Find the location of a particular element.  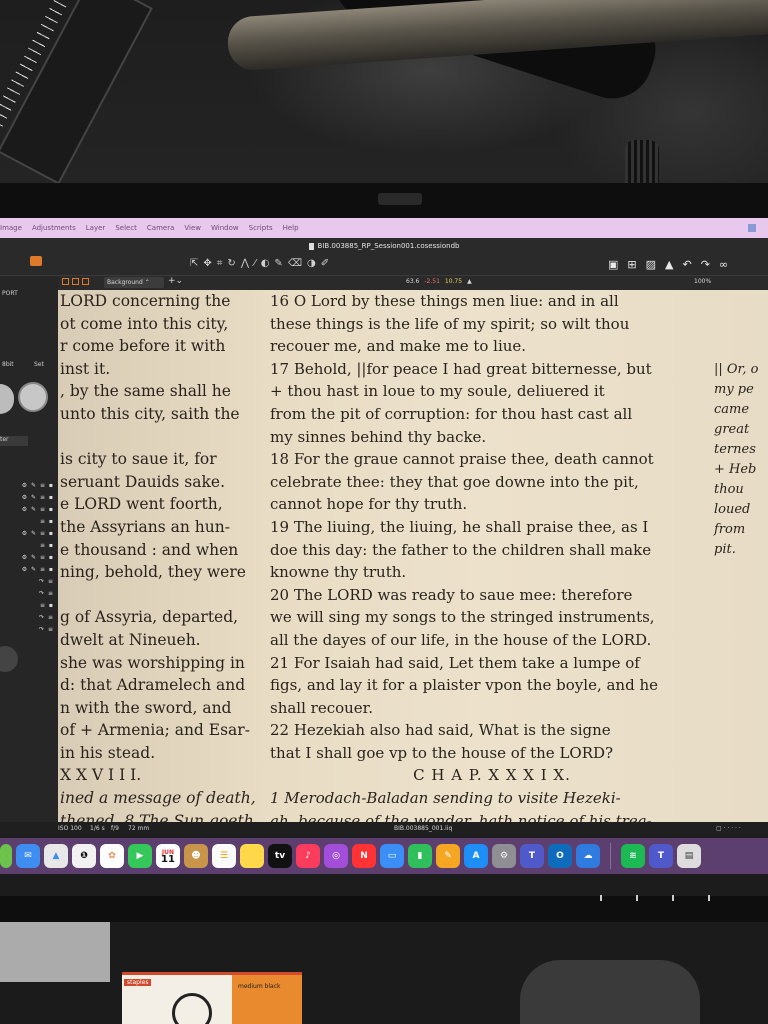

mail-icon: ✉ is located at coordinates (28, 856).